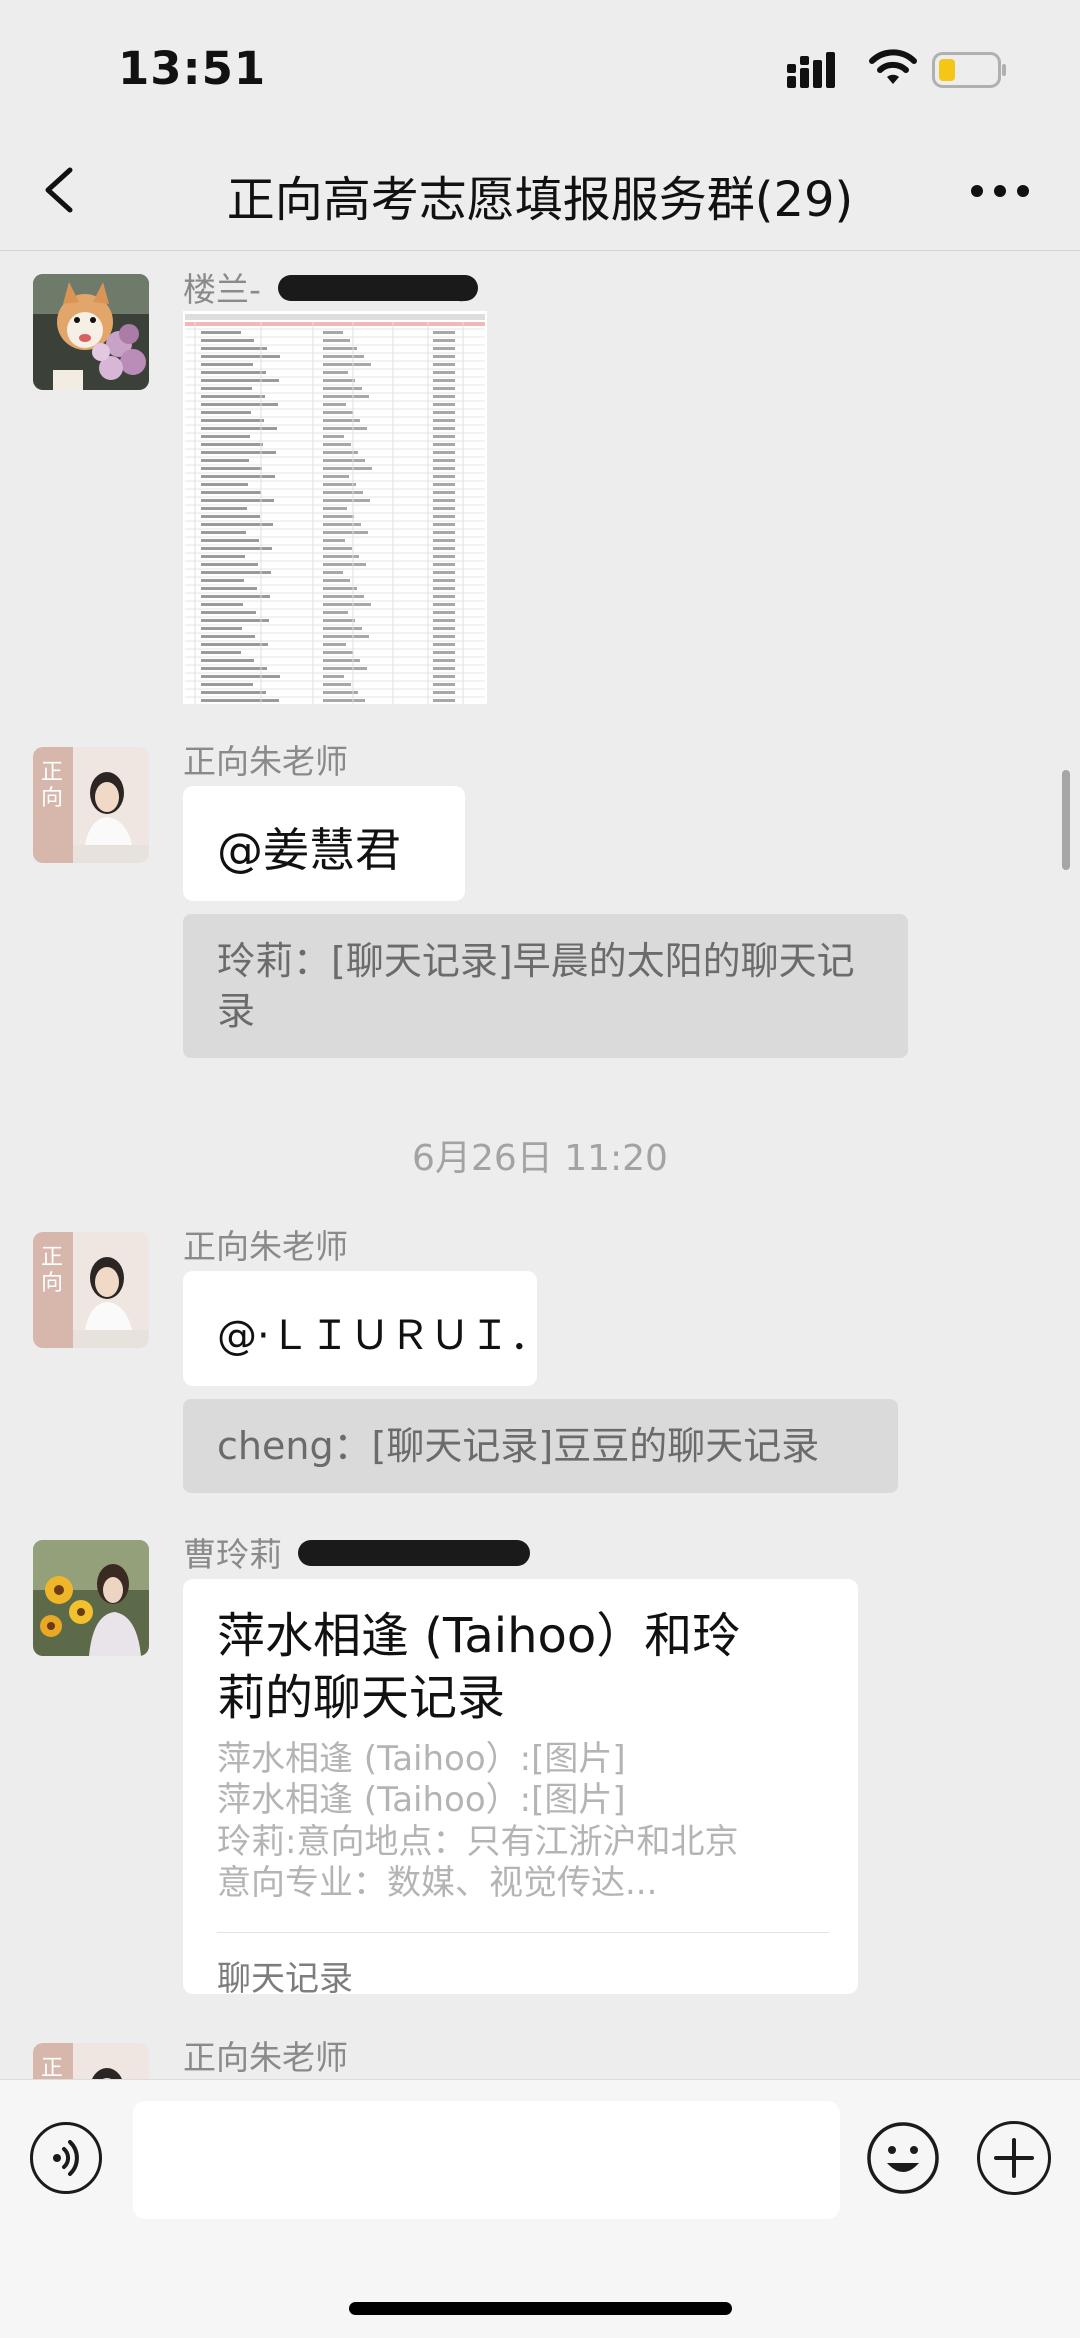  What do you see at coordinates (479, 1667) in the screenshot?
I see `card-title: 萍水相逢 (Taihoo）和玲莉的聊天记录` at bounding box center [479, 1667].